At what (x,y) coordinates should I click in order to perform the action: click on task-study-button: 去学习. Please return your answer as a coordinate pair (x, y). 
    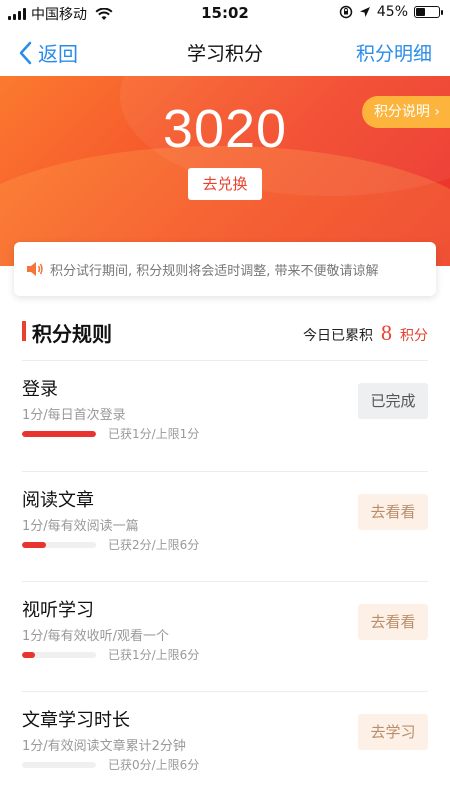
    Looking at the image, I should click on (393, 732).